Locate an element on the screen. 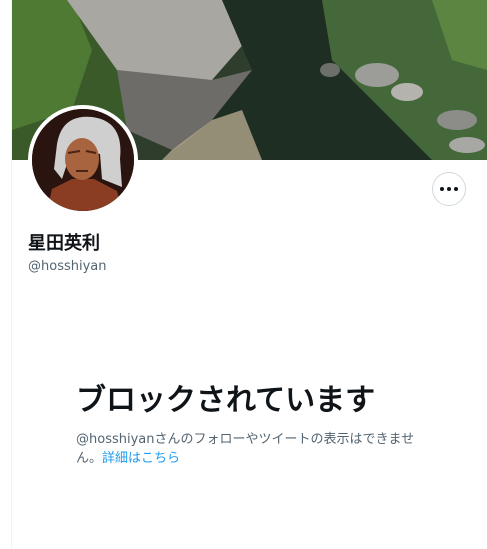 This screenshot has height=549, width=487. avatar-portrait is located at coordinates (83, 160).